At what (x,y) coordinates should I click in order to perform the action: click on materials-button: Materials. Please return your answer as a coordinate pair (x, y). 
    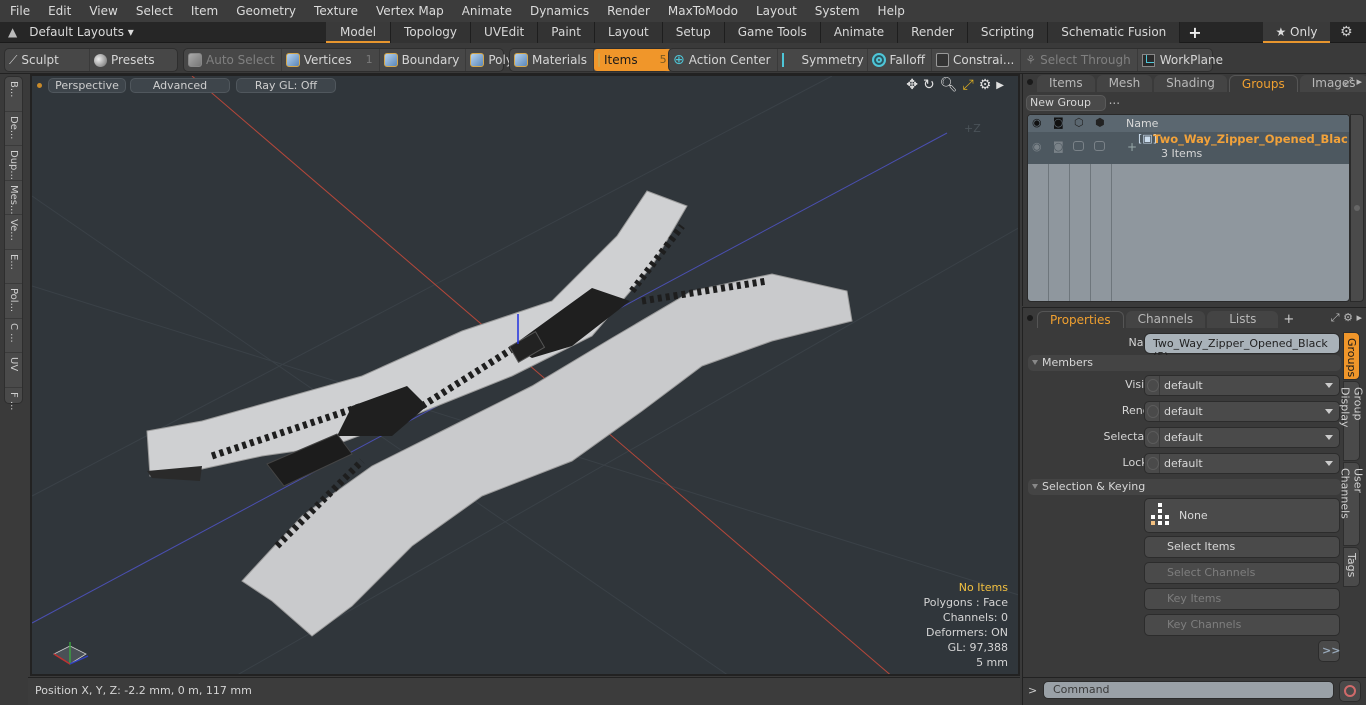
    Looking at the image, I should click on (552, 60).